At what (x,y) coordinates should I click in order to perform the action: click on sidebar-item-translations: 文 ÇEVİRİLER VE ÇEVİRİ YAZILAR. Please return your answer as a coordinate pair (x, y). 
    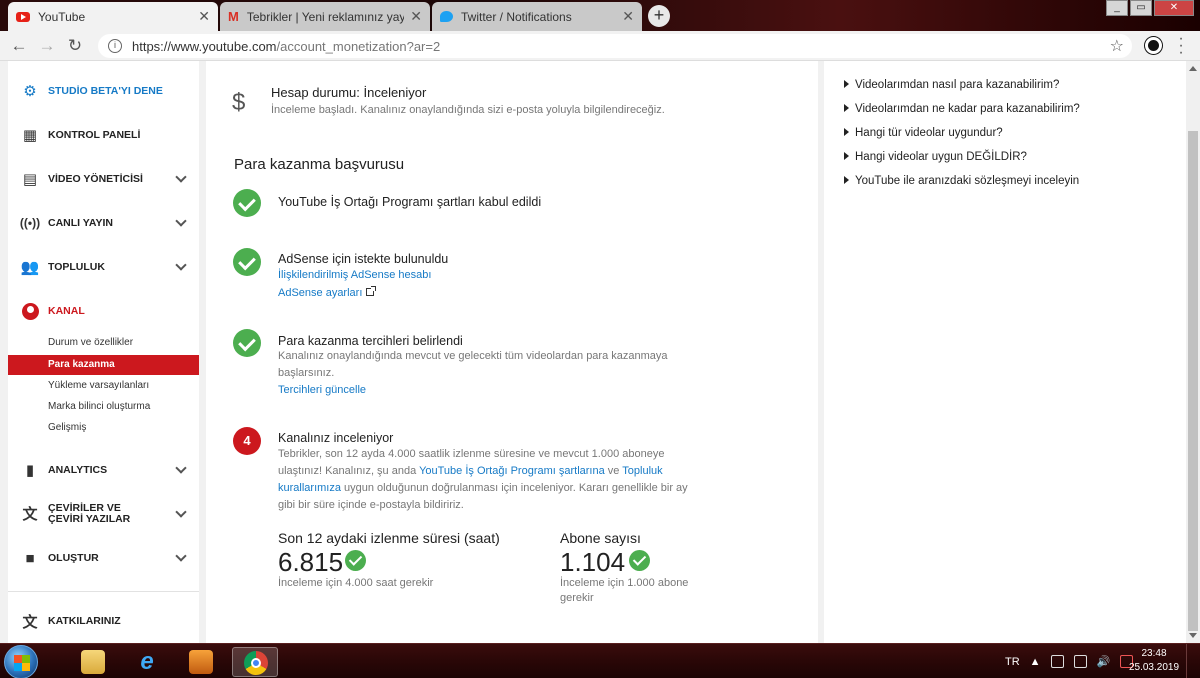
    Looking at the image, I should click on (103, 514).